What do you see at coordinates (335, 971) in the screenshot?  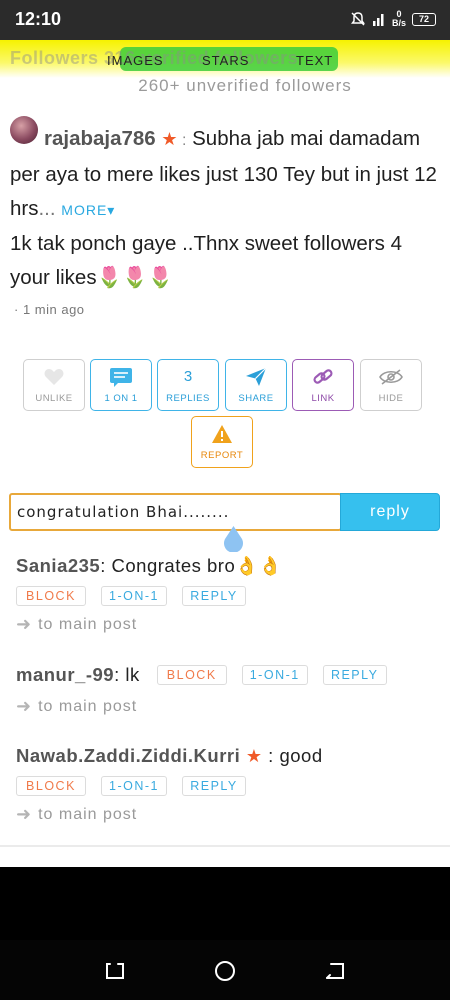 I see `back-icon` at bounding box center [335, 971].